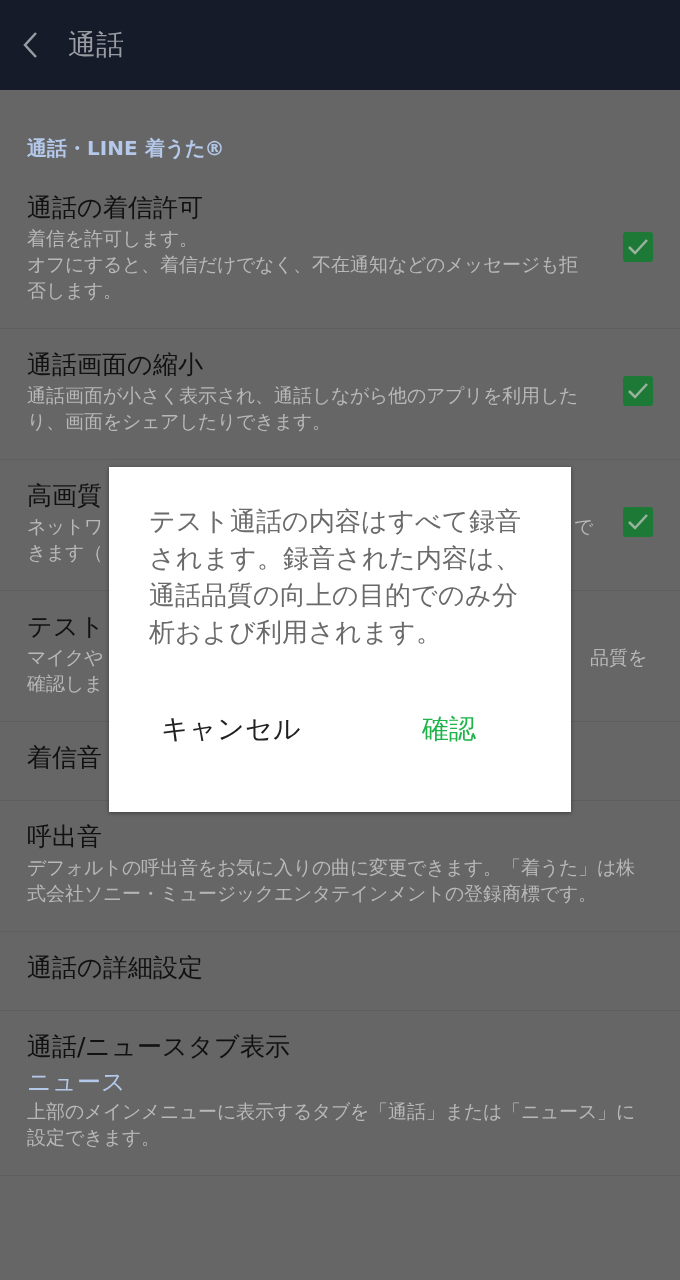 This screenshot has width=680, height=1280. What do you see at coordinates (66, 627) in the screenshot?
I see `setting-title: テスト` at bounding box center [66, 627].